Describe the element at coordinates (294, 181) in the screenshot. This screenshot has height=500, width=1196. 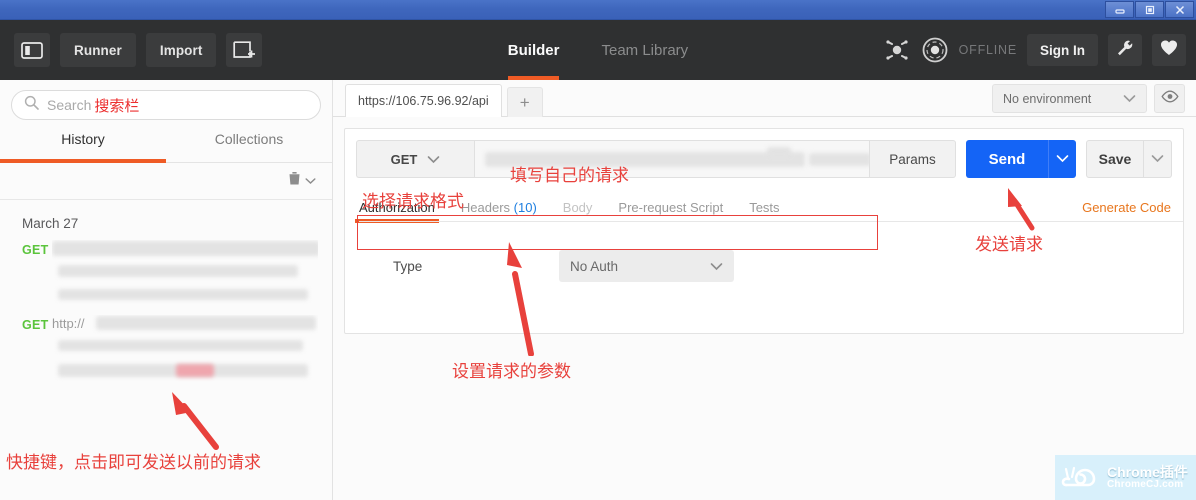
I see `trash-icon` at that location.